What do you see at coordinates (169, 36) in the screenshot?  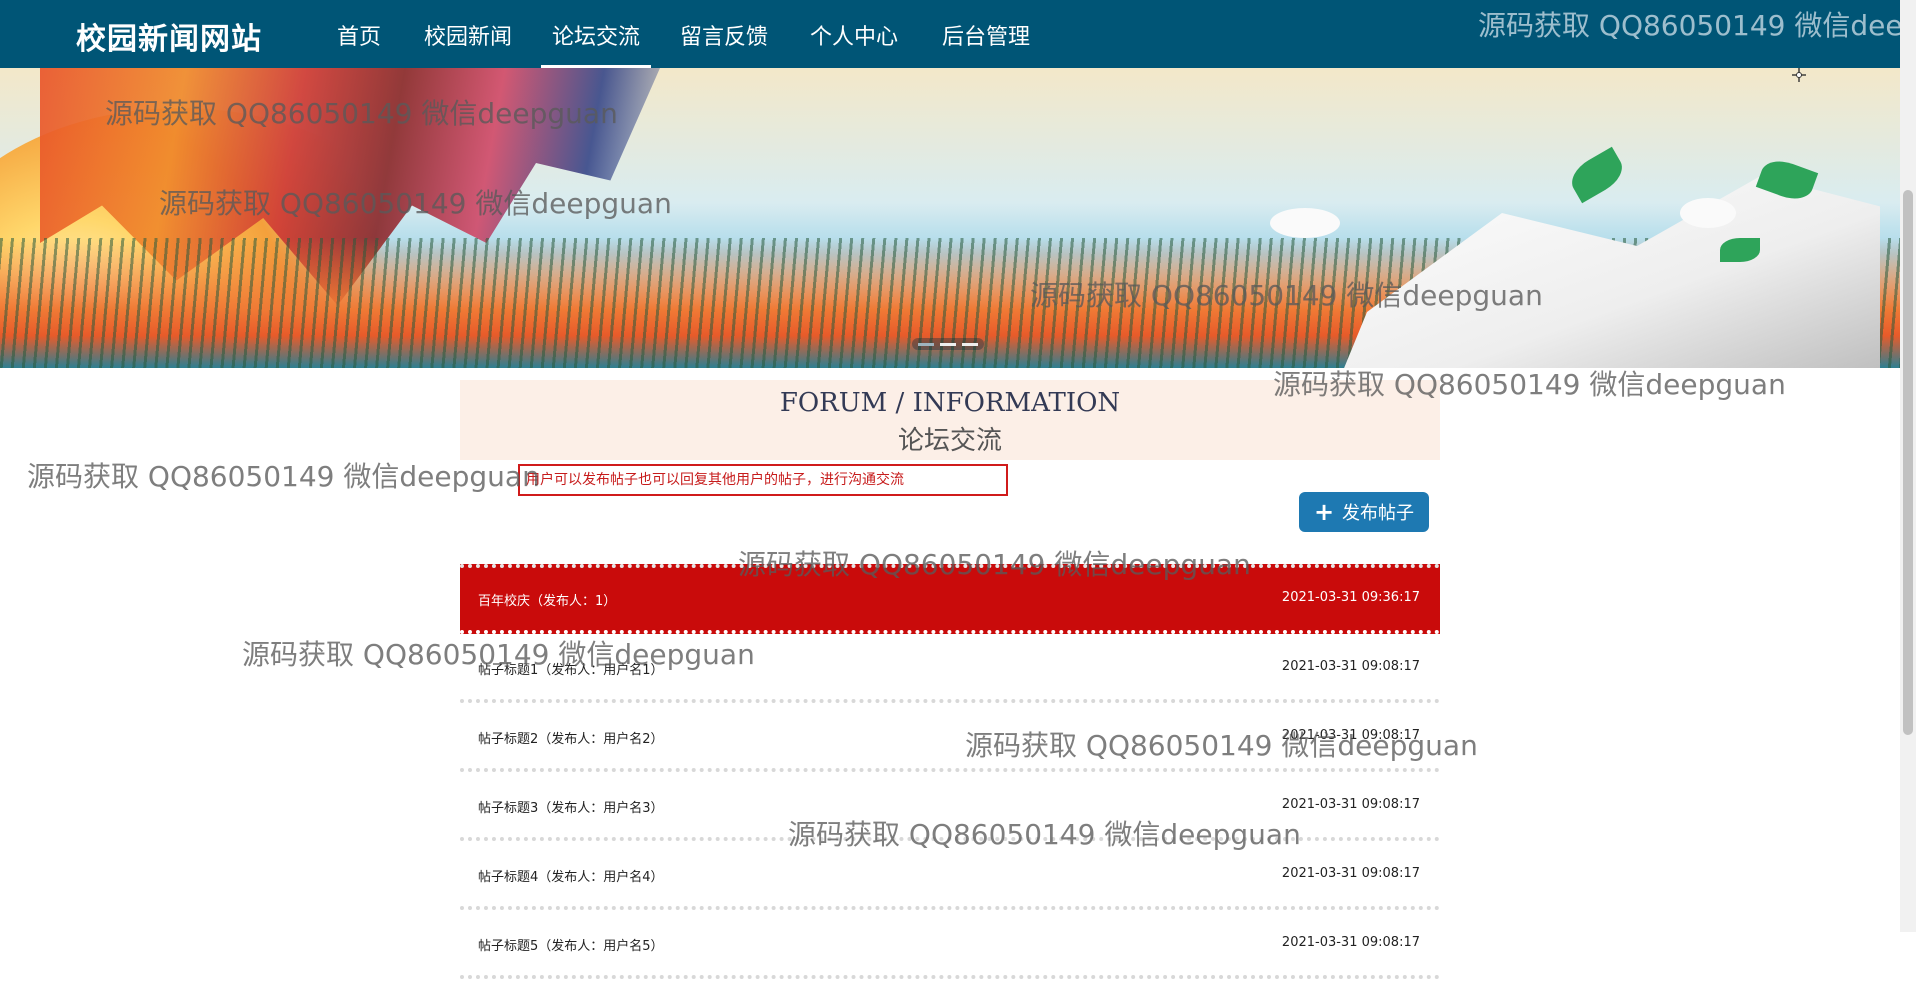 I see `site-brand: 校园新闻网站` at bounding box center [169, 36].